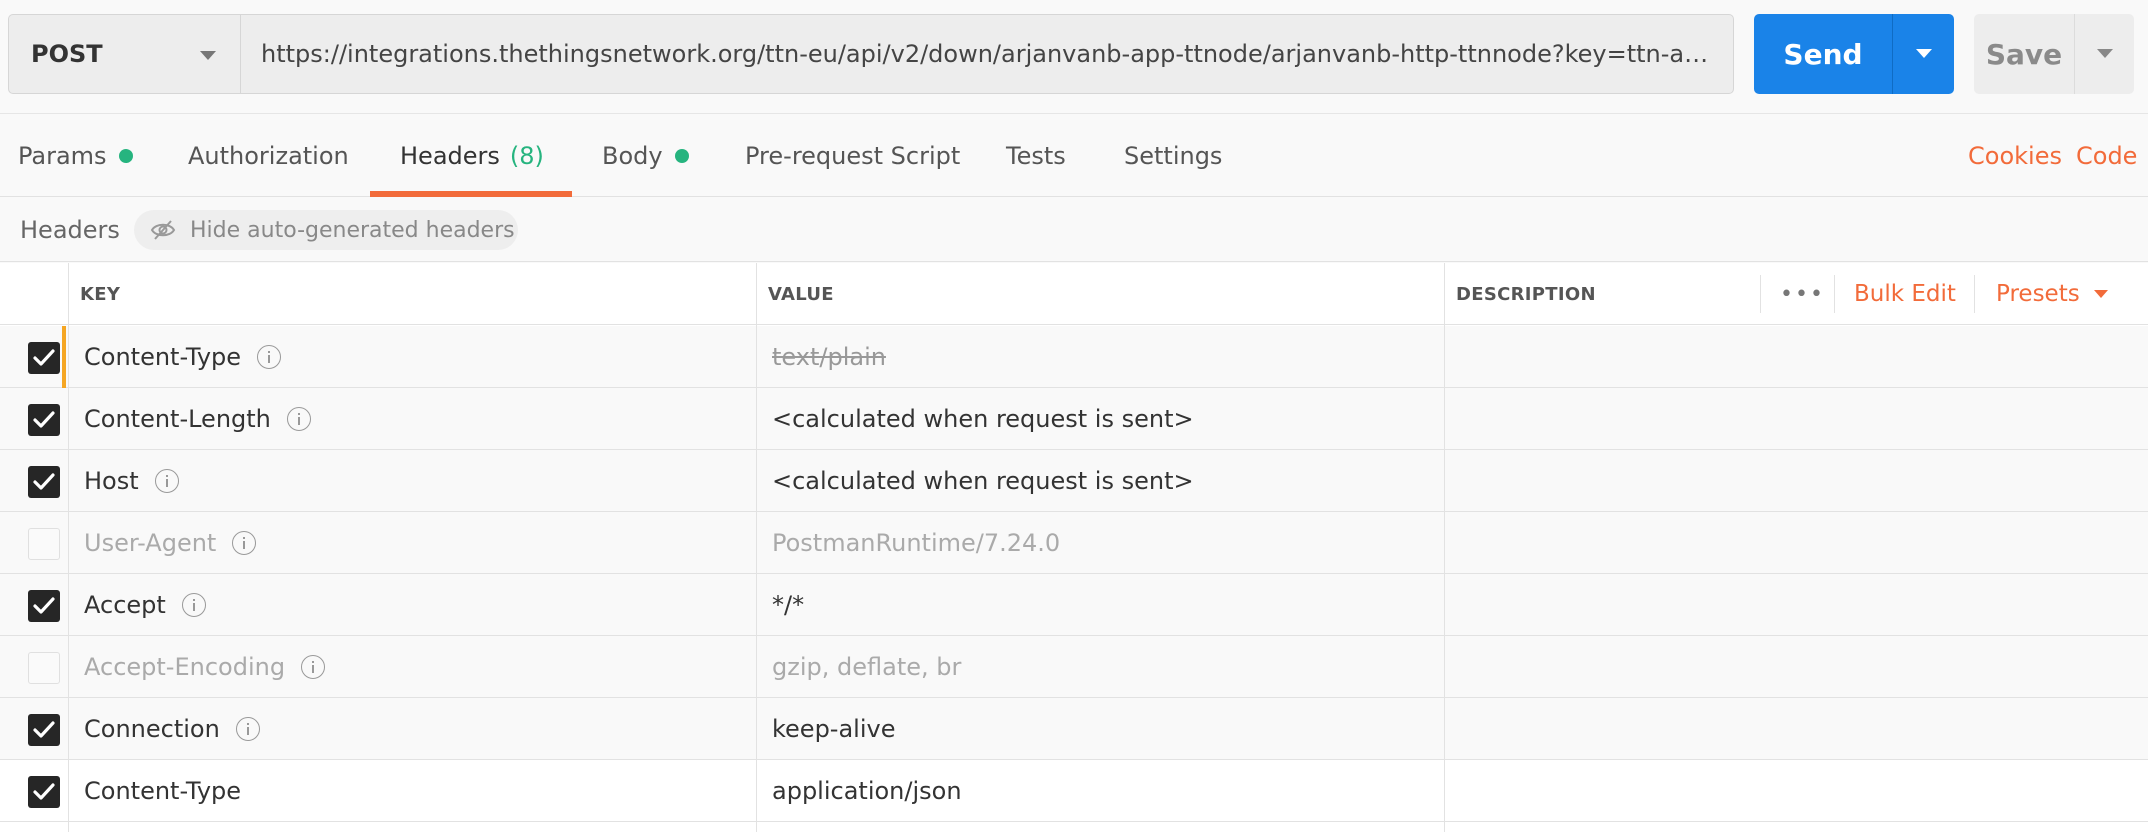  What do you see at coordinates (801, 294) in the screenshot?
I see `column-header-value: VALUE` at bounding box center [801, 294].